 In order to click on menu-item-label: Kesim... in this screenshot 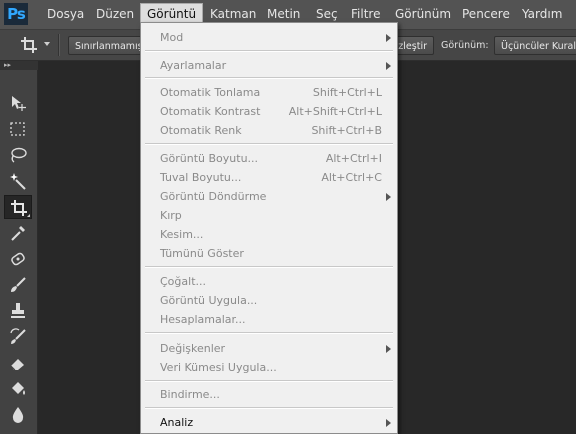, I will do `click(182, 234)`.